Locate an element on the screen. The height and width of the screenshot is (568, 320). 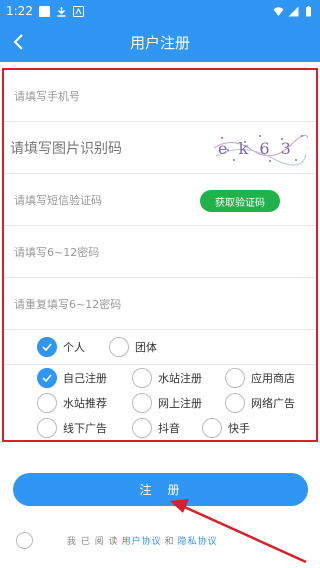
source-option: 水站注册 is located at coordinates (167, 378).